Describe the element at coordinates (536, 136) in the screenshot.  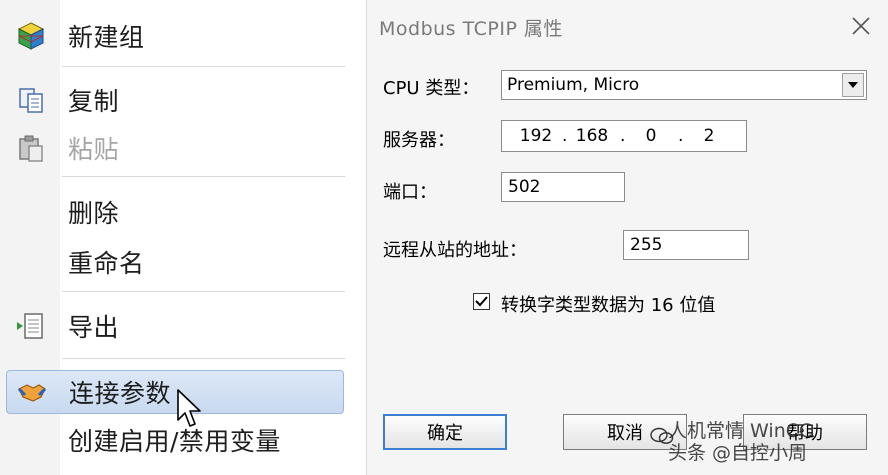
I see `ip-octet-1: 192` at that location.